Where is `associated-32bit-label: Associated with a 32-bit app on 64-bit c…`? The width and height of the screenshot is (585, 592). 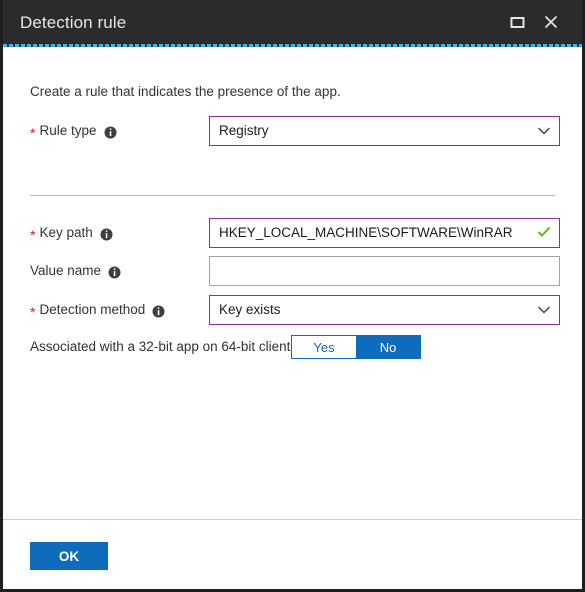
associated-32bit-label: Associated with a 32-bit app on 64-bit c… is located at coordinates (173, 347).